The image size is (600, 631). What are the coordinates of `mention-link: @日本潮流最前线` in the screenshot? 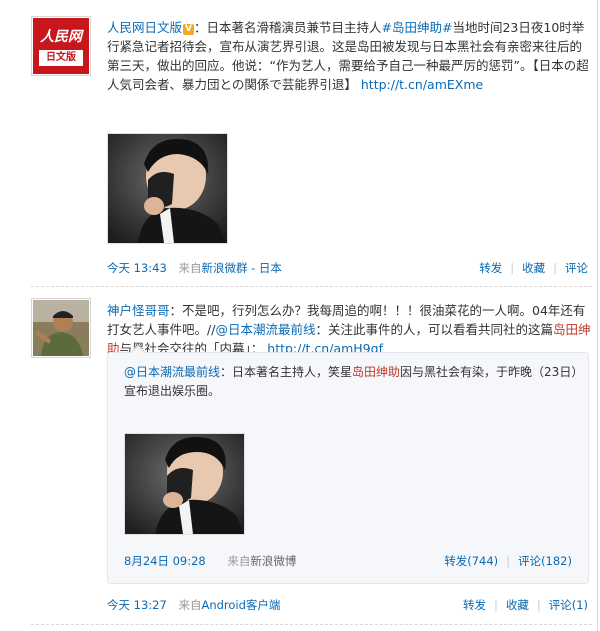 It's located at (265, 329).